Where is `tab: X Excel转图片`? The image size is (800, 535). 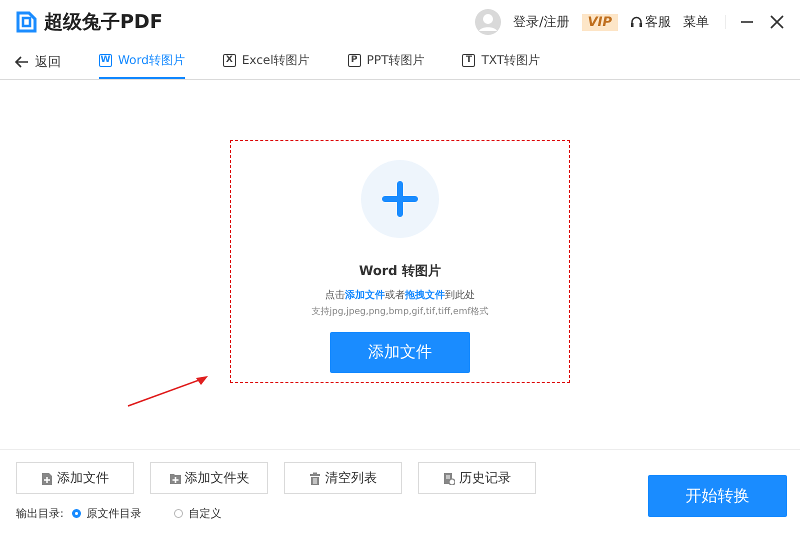 tab: X Excel转图片 is located at coordinates (266, 61).